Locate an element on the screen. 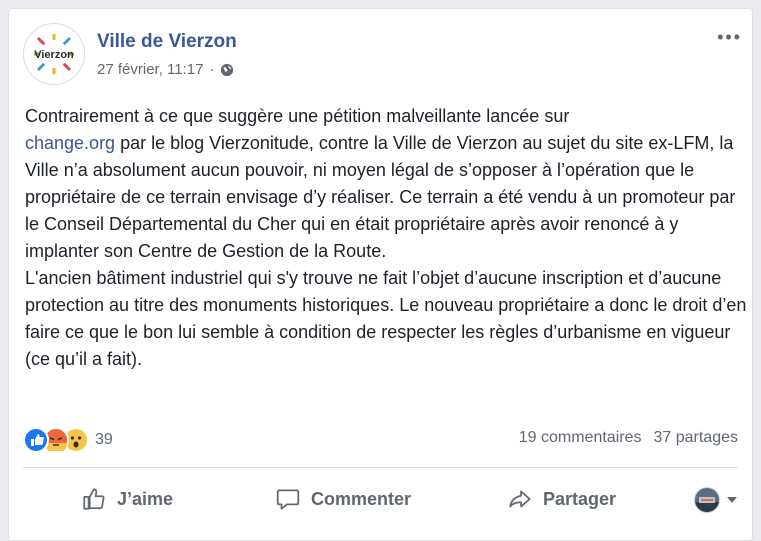  user-avatar is located at coordinates (707, 500).